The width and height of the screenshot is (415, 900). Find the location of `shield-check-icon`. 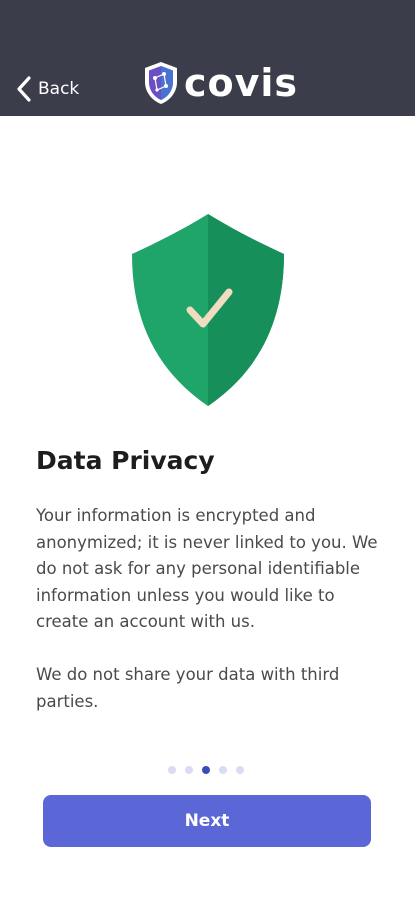

shield-check-icon is located at coordinates (208, 310).